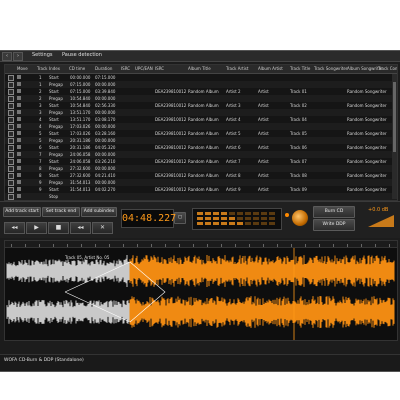 This screenshot has height=400, width=400. Describe the element at coordinates (103, 68) in the screenshot. I see `column-header: Duration` at that location.